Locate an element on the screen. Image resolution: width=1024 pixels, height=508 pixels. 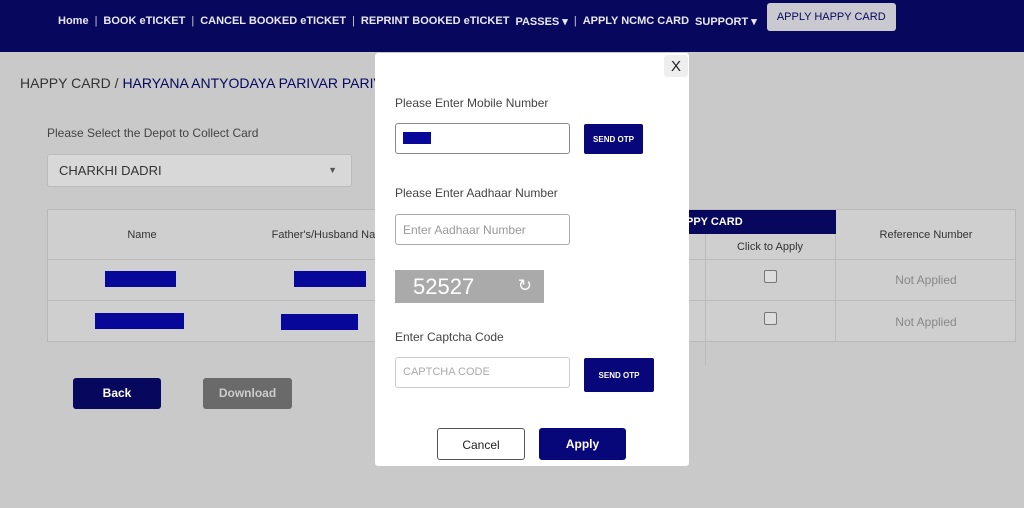
send-otp-button-2: SEND OTP is located at coordinates (619, 375).